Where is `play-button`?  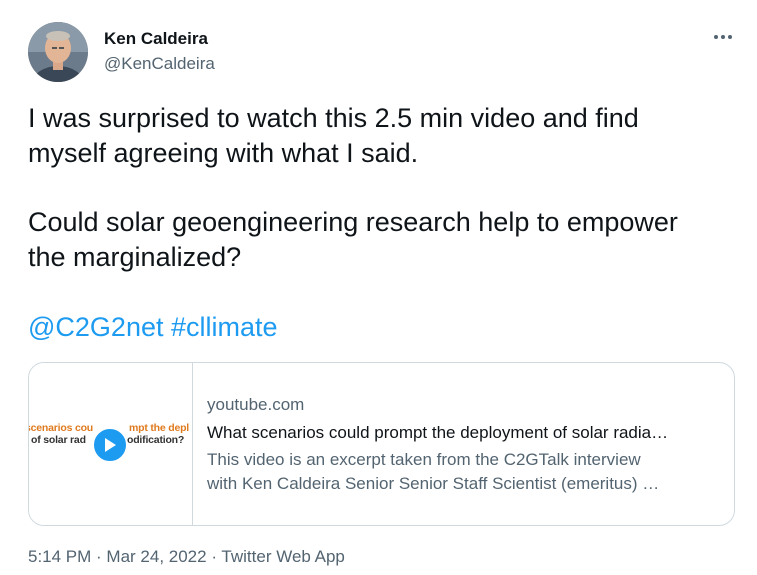
play-button is located at coordinates (110, 445).